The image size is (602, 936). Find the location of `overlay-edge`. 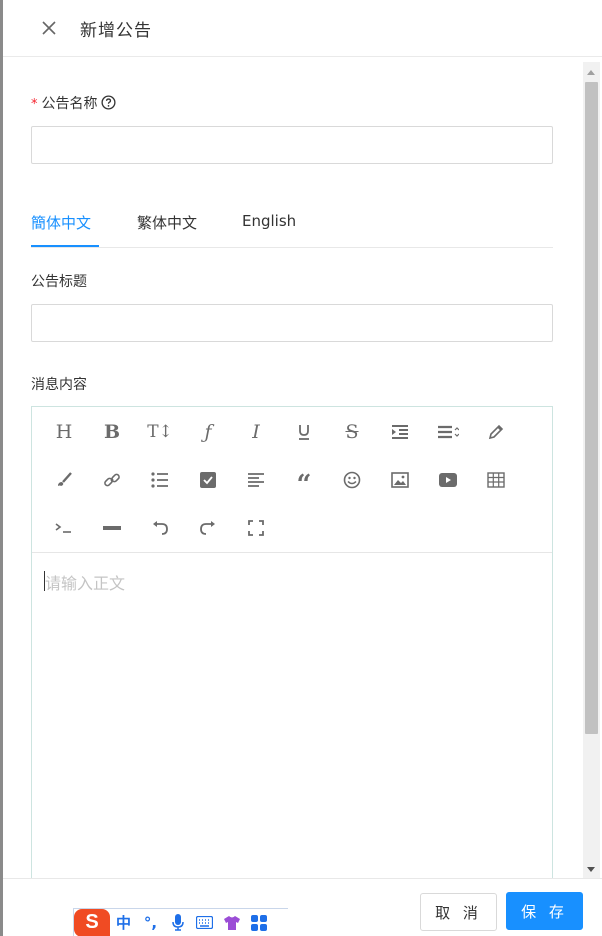

overlay-edge is located at coordinates (1, 468).